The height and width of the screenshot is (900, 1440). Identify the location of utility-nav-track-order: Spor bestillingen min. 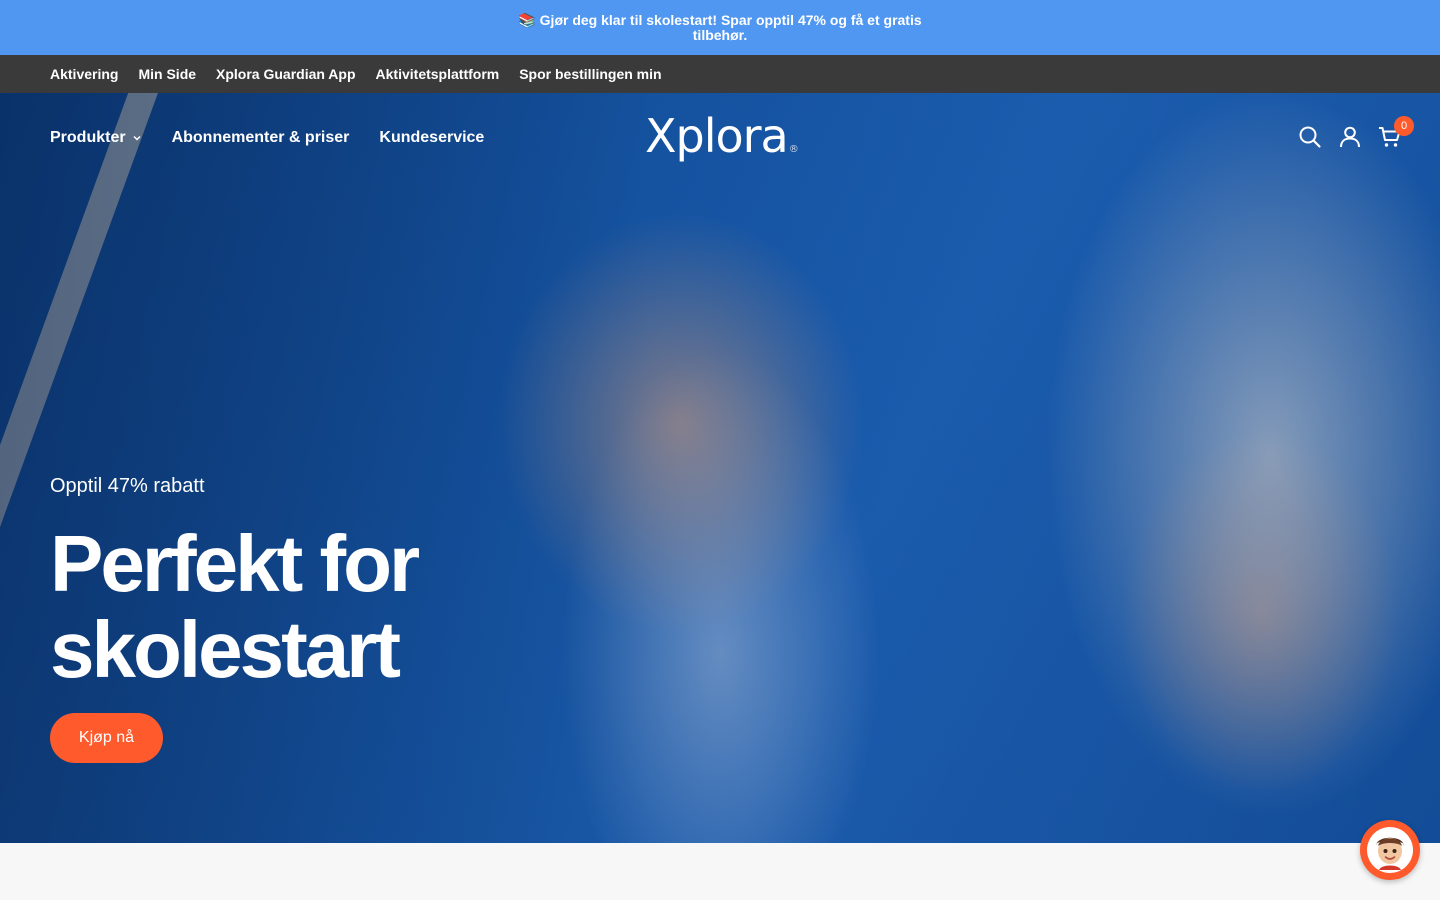
(590, 74).